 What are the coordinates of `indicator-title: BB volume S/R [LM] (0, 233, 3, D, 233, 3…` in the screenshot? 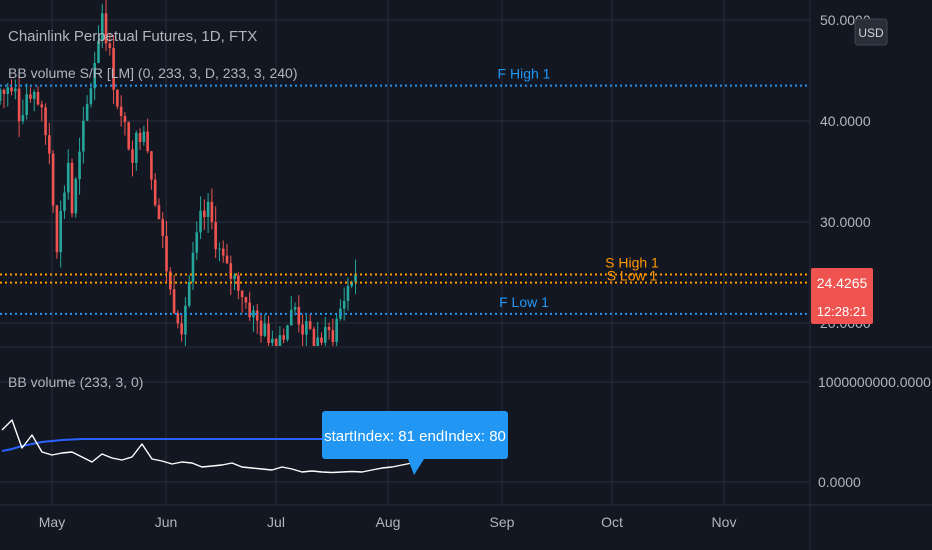 It's located at (152, 73).